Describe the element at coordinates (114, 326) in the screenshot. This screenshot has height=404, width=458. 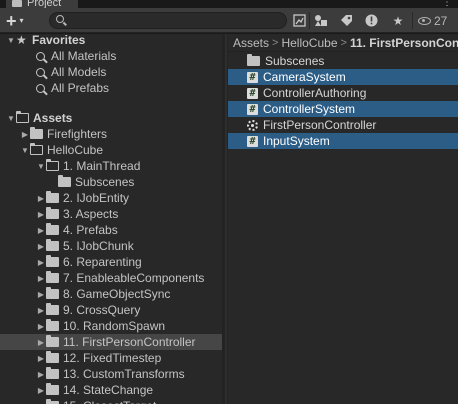
I see `tree-folder-label: 10. RandomSpawn` at that location.